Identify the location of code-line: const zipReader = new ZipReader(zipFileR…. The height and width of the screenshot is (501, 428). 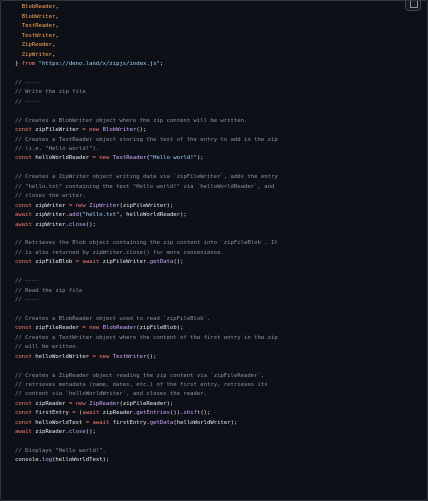
(217, 404).